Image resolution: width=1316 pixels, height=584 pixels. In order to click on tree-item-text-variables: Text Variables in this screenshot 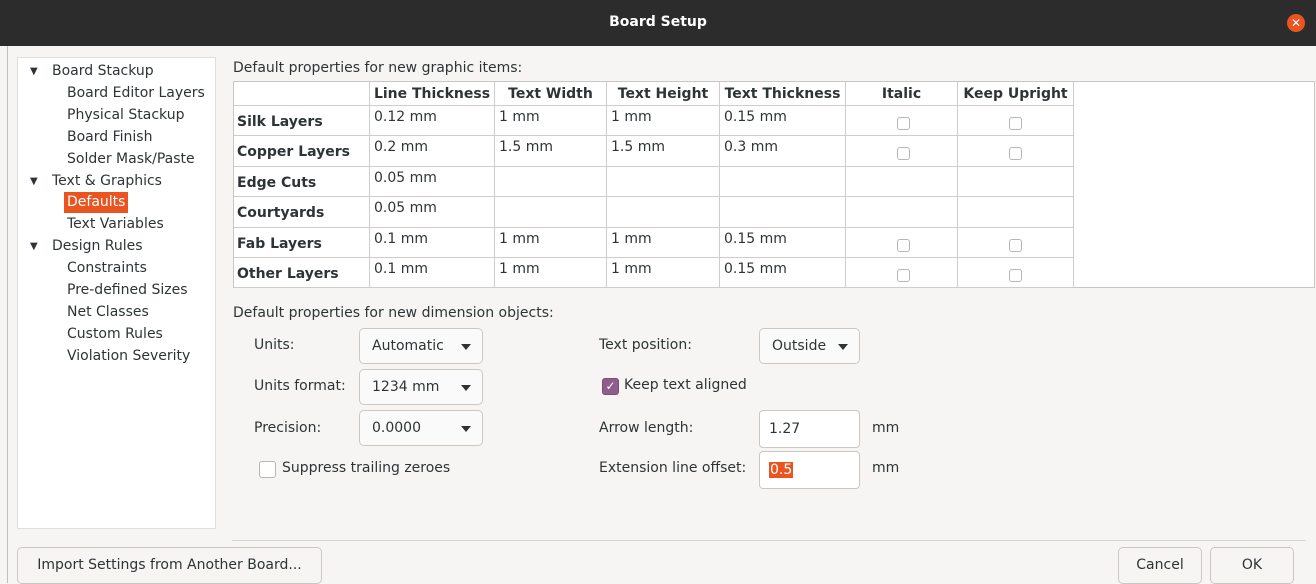, I will do `click(115, 224)`.